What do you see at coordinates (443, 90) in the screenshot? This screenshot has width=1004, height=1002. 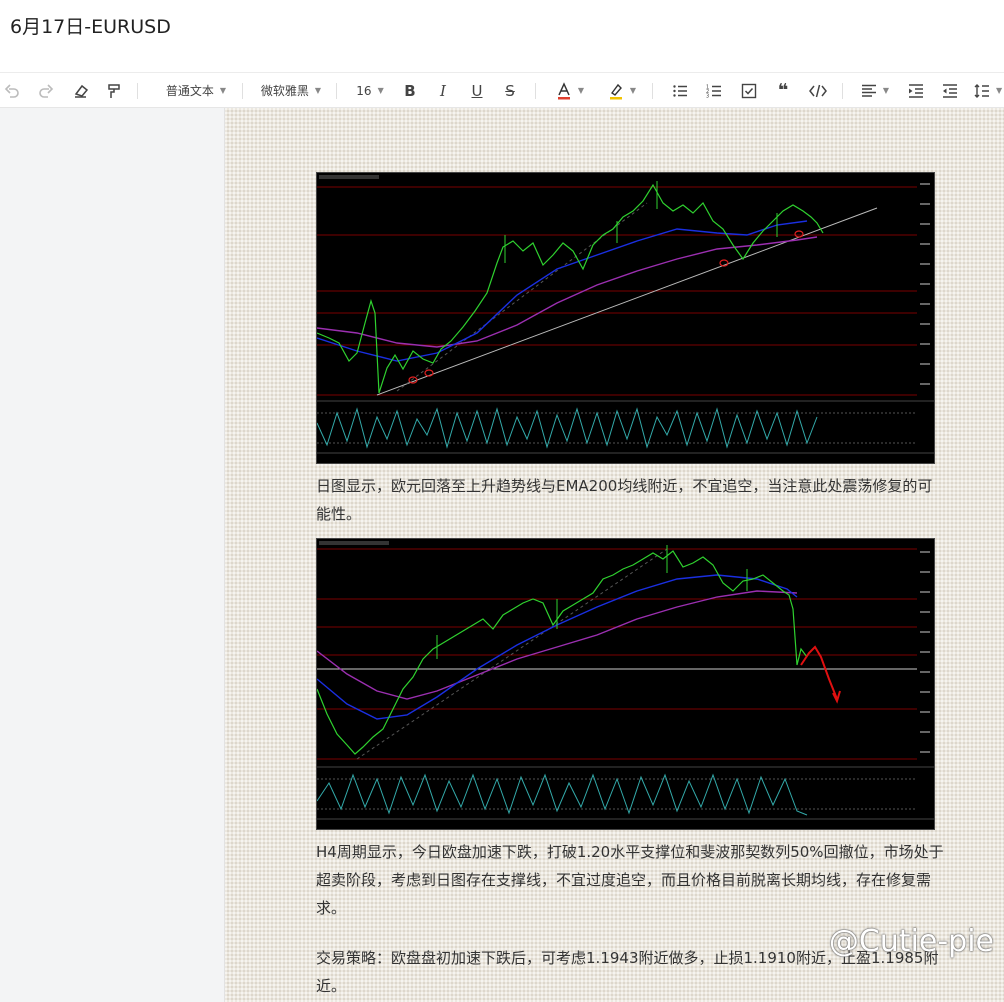 I see `italic-icon: I` at bounding box center [443, 90].